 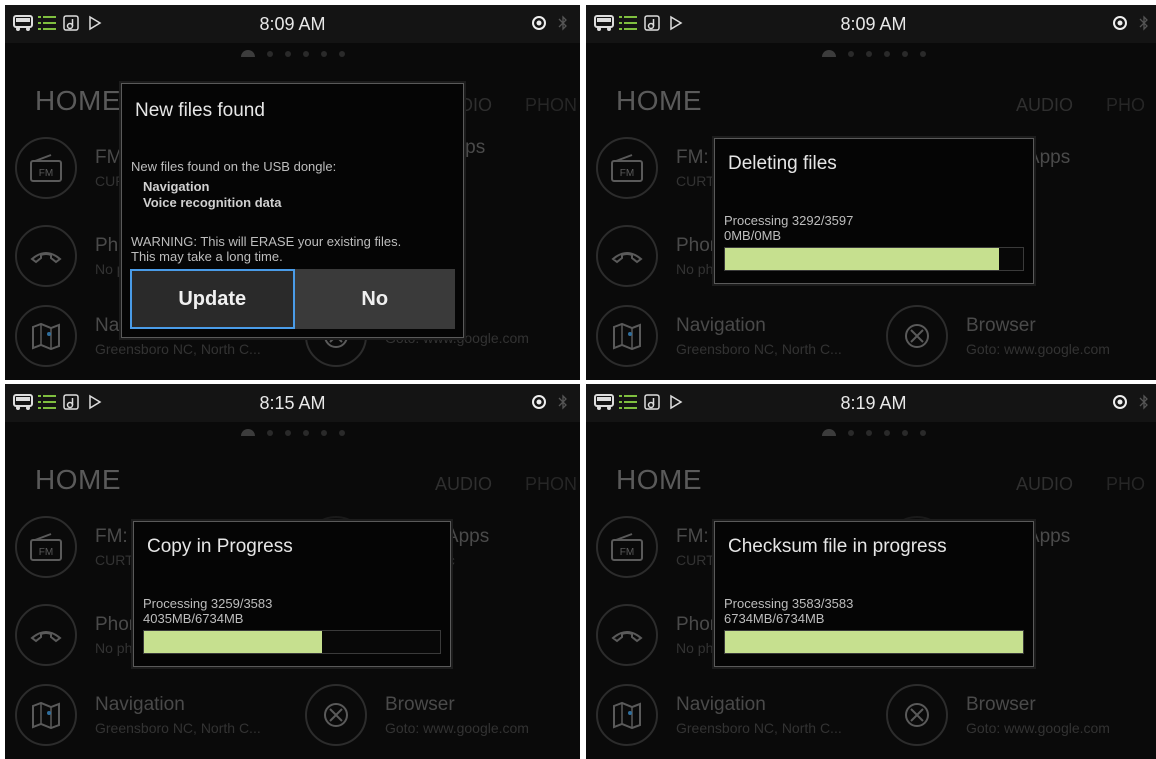 I want to click on dialog-title: Checksum file in progress, so click(x=837, y=546).